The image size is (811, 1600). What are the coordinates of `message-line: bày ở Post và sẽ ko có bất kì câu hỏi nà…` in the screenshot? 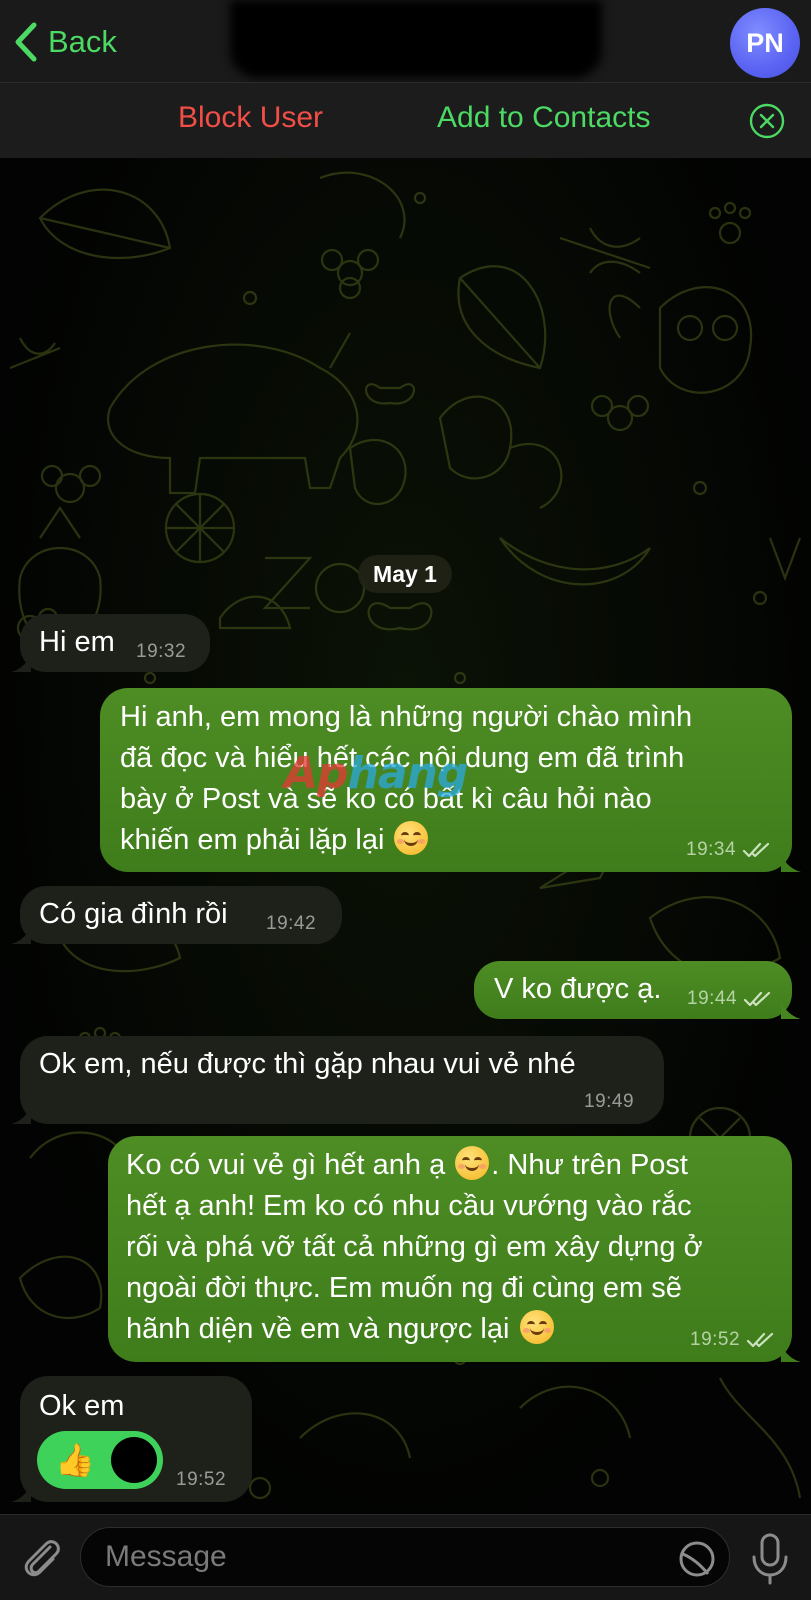 It's located at (386, 799).